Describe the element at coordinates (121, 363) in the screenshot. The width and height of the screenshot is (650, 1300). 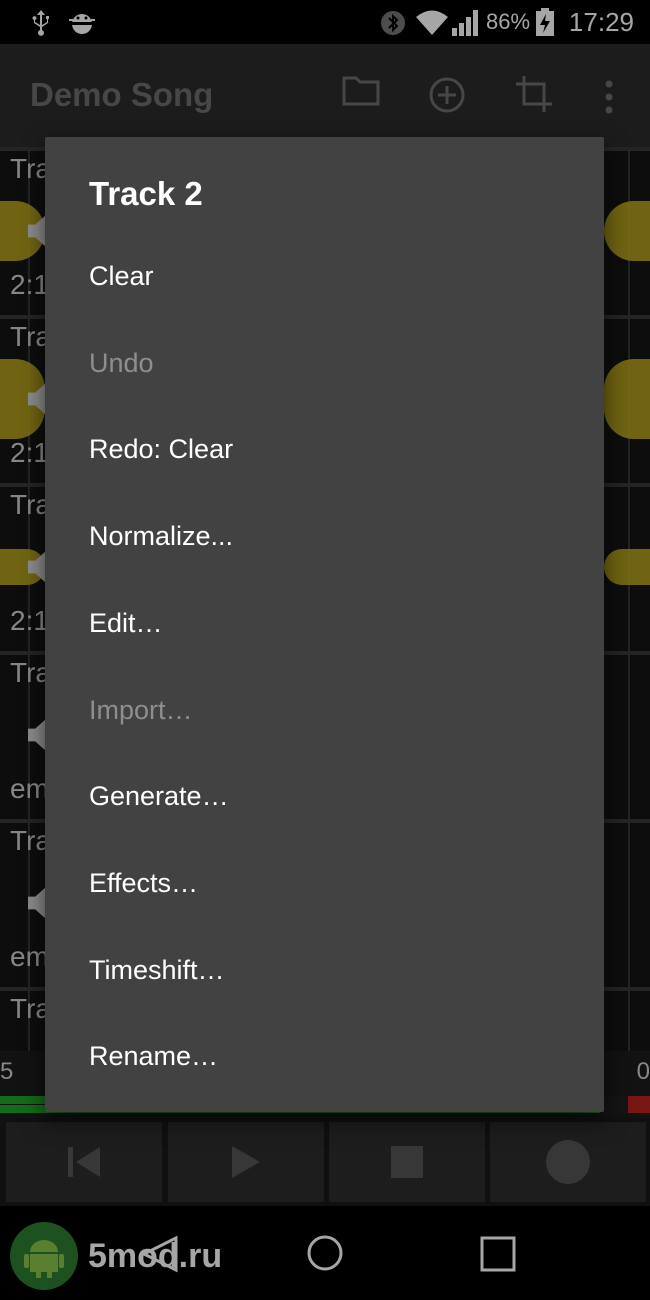
I see `menu-item-undo: Undo` at that location.